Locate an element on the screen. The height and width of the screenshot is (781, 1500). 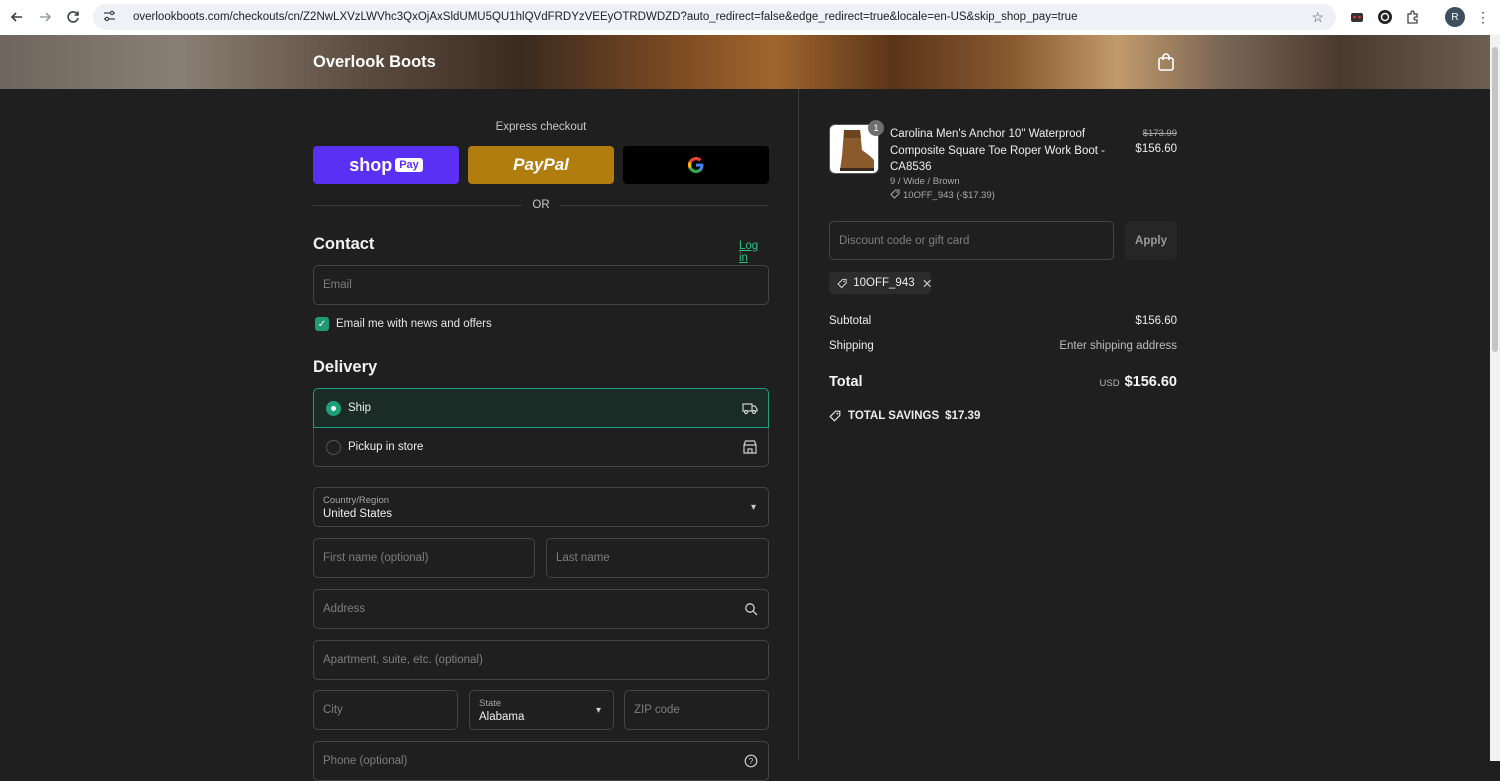
delivery-heading: Delivery is located at coordinates (345, 367).